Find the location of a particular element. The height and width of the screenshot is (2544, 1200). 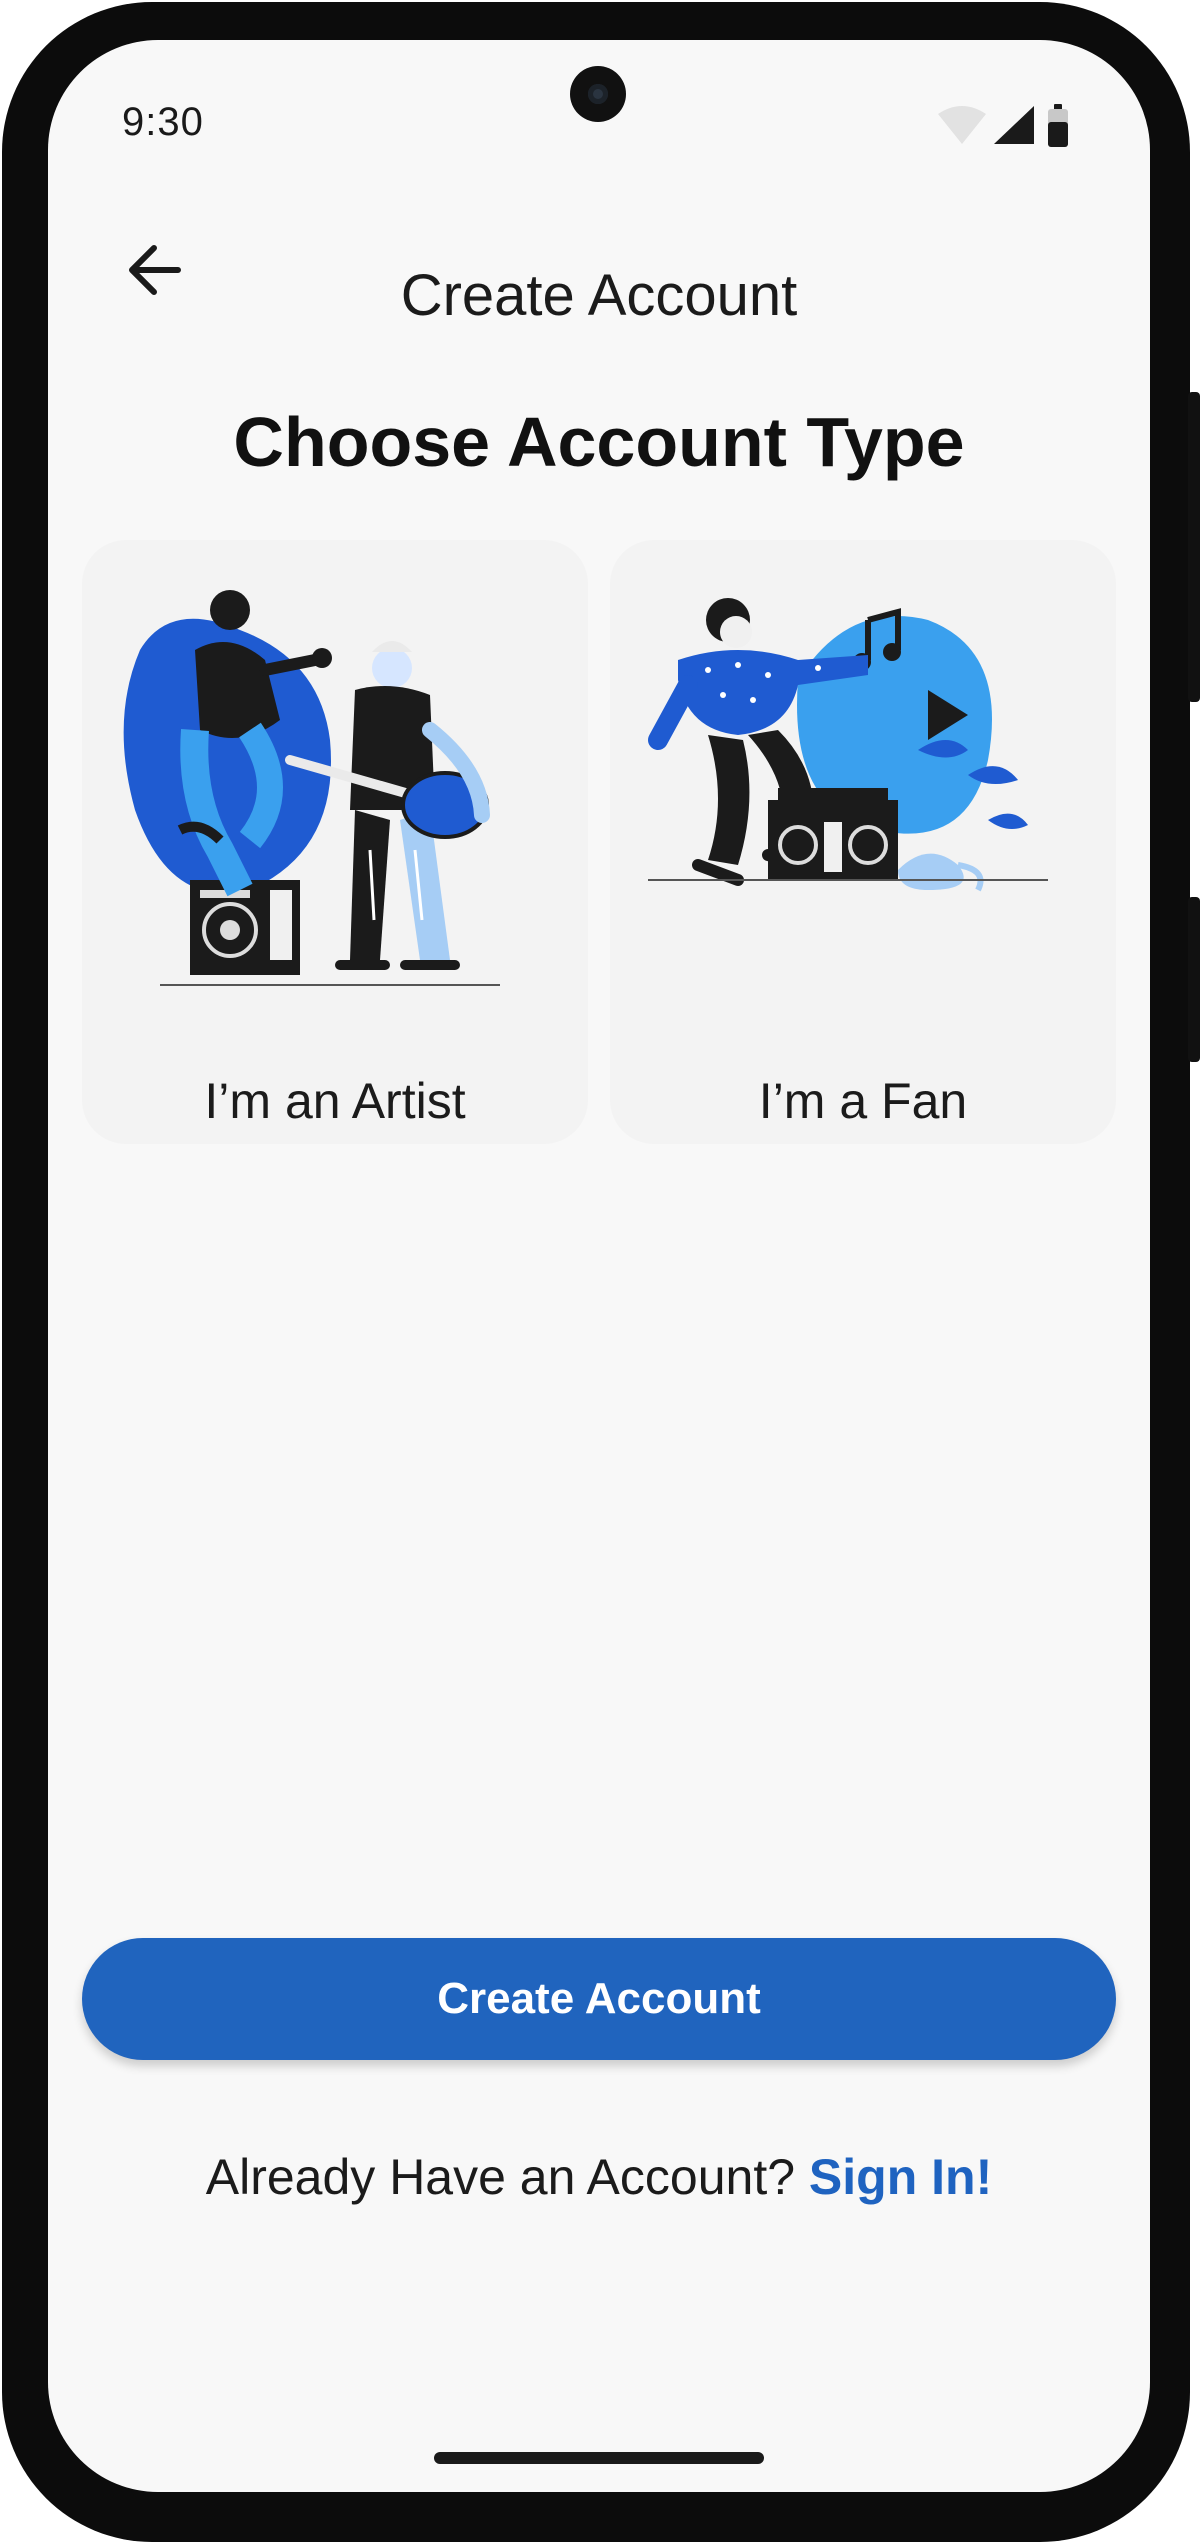

front-camera is located at coordinates (598, 94).